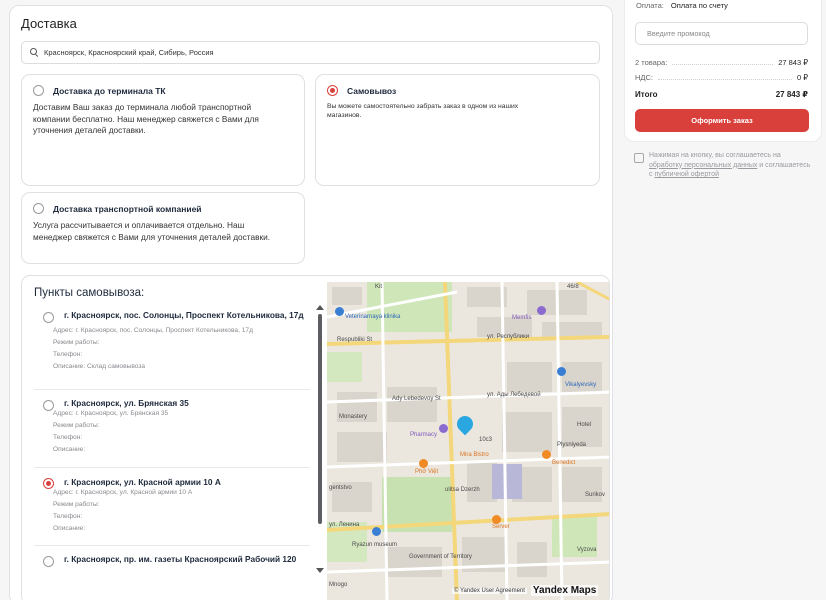 The image size is (826, 600). I want to click on scroll-up-arrow, so click(320, 307).